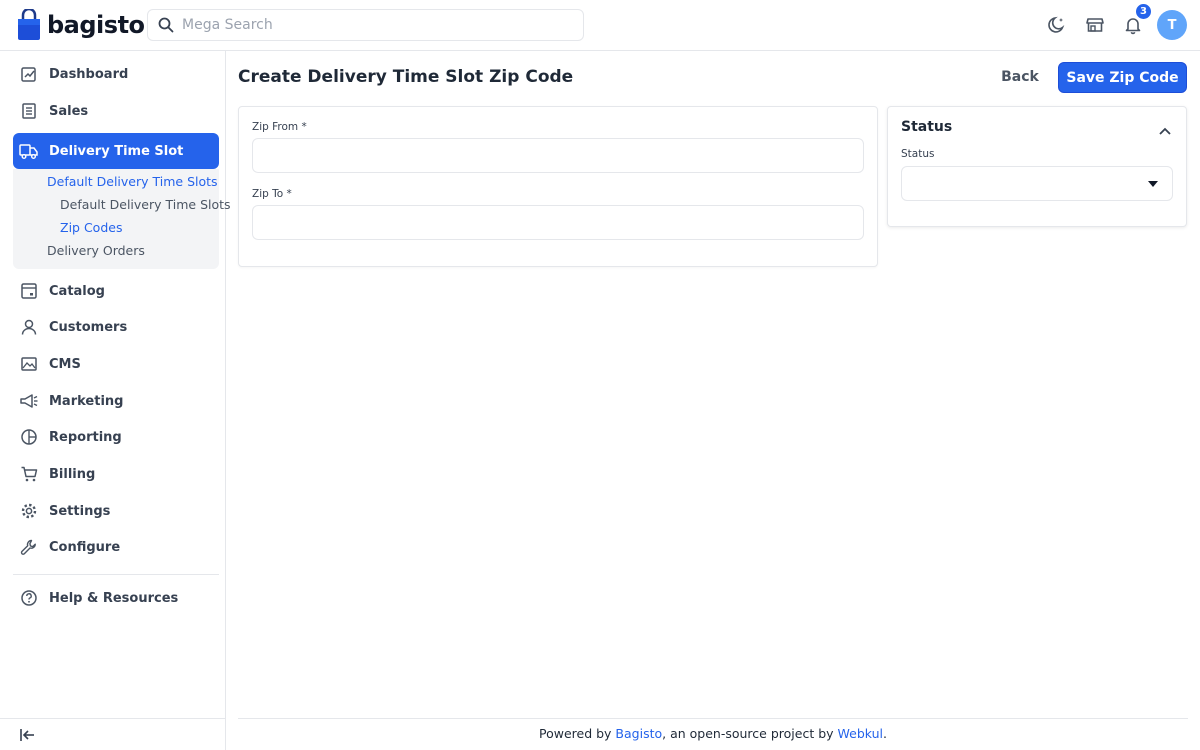 The width and height of the screenshot is (1200, 750). I want to click on sidebar-bottom-divider, so click(113, 718).